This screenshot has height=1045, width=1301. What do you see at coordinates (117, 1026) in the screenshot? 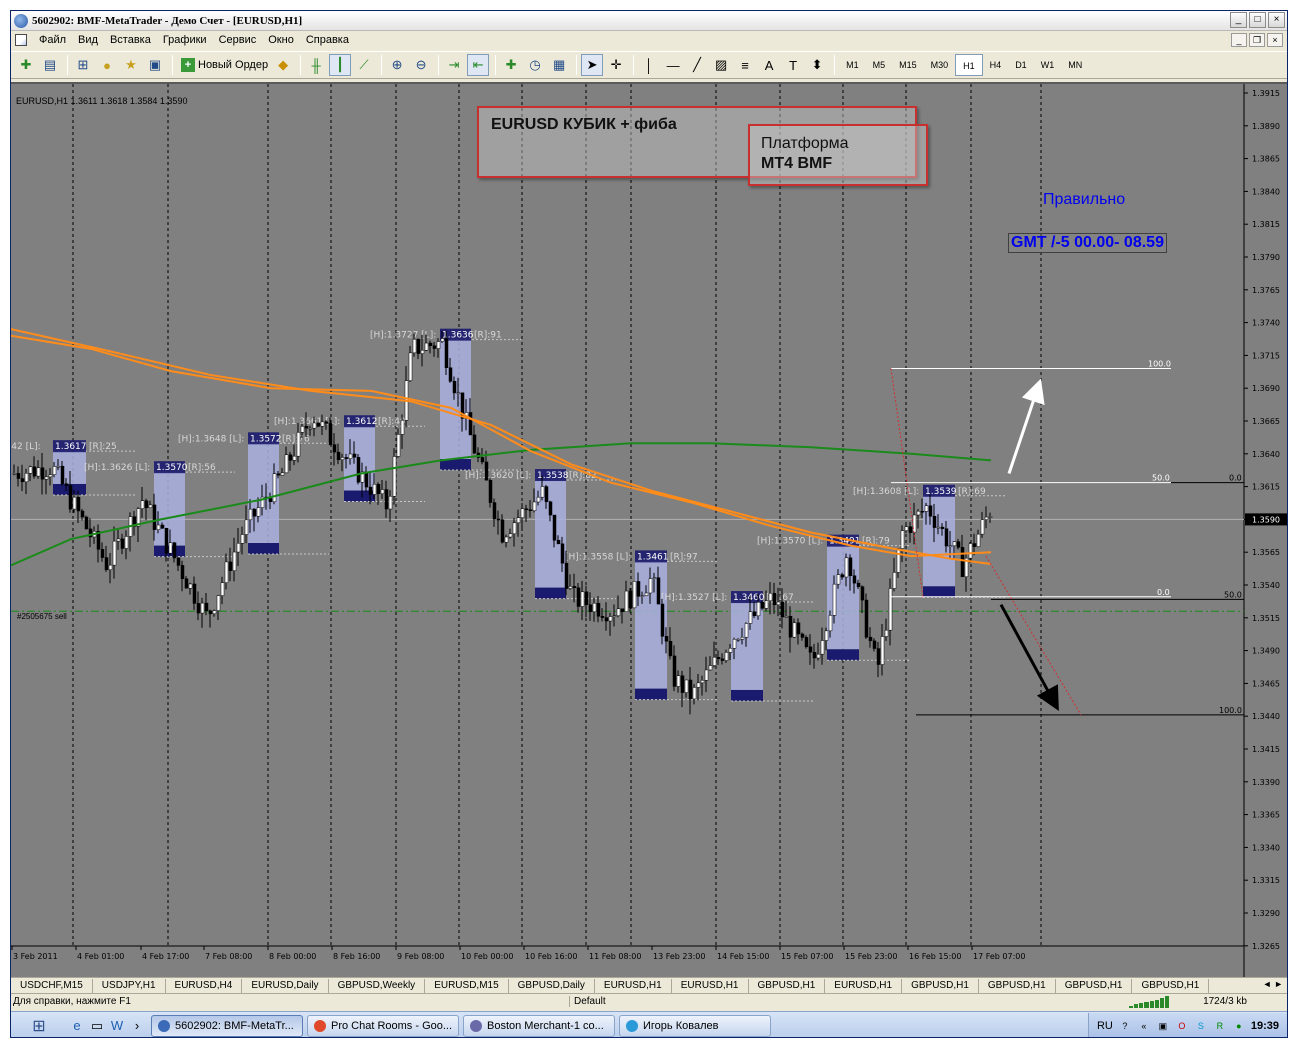
I see `word-icon: W` at bounding box center [117, 1026].